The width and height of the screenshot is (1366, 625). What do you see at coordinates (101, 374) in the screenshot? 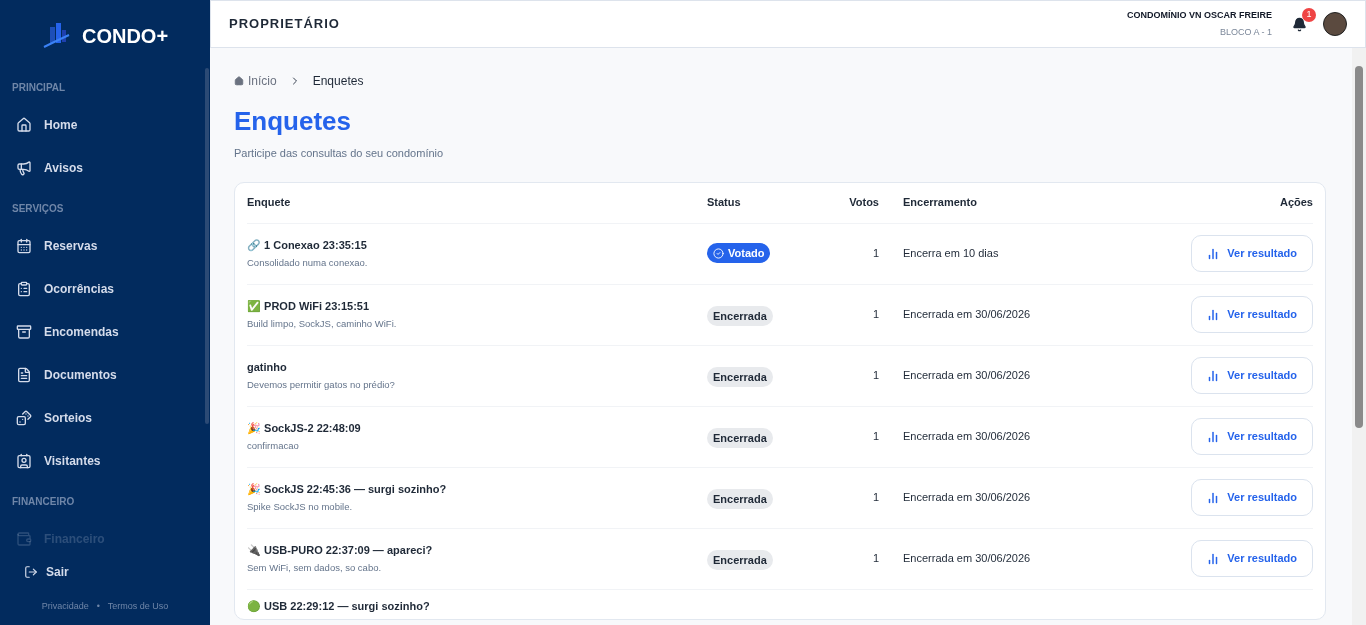
I see `sidebar-item: Documentos` at bounding box center [101, 374].